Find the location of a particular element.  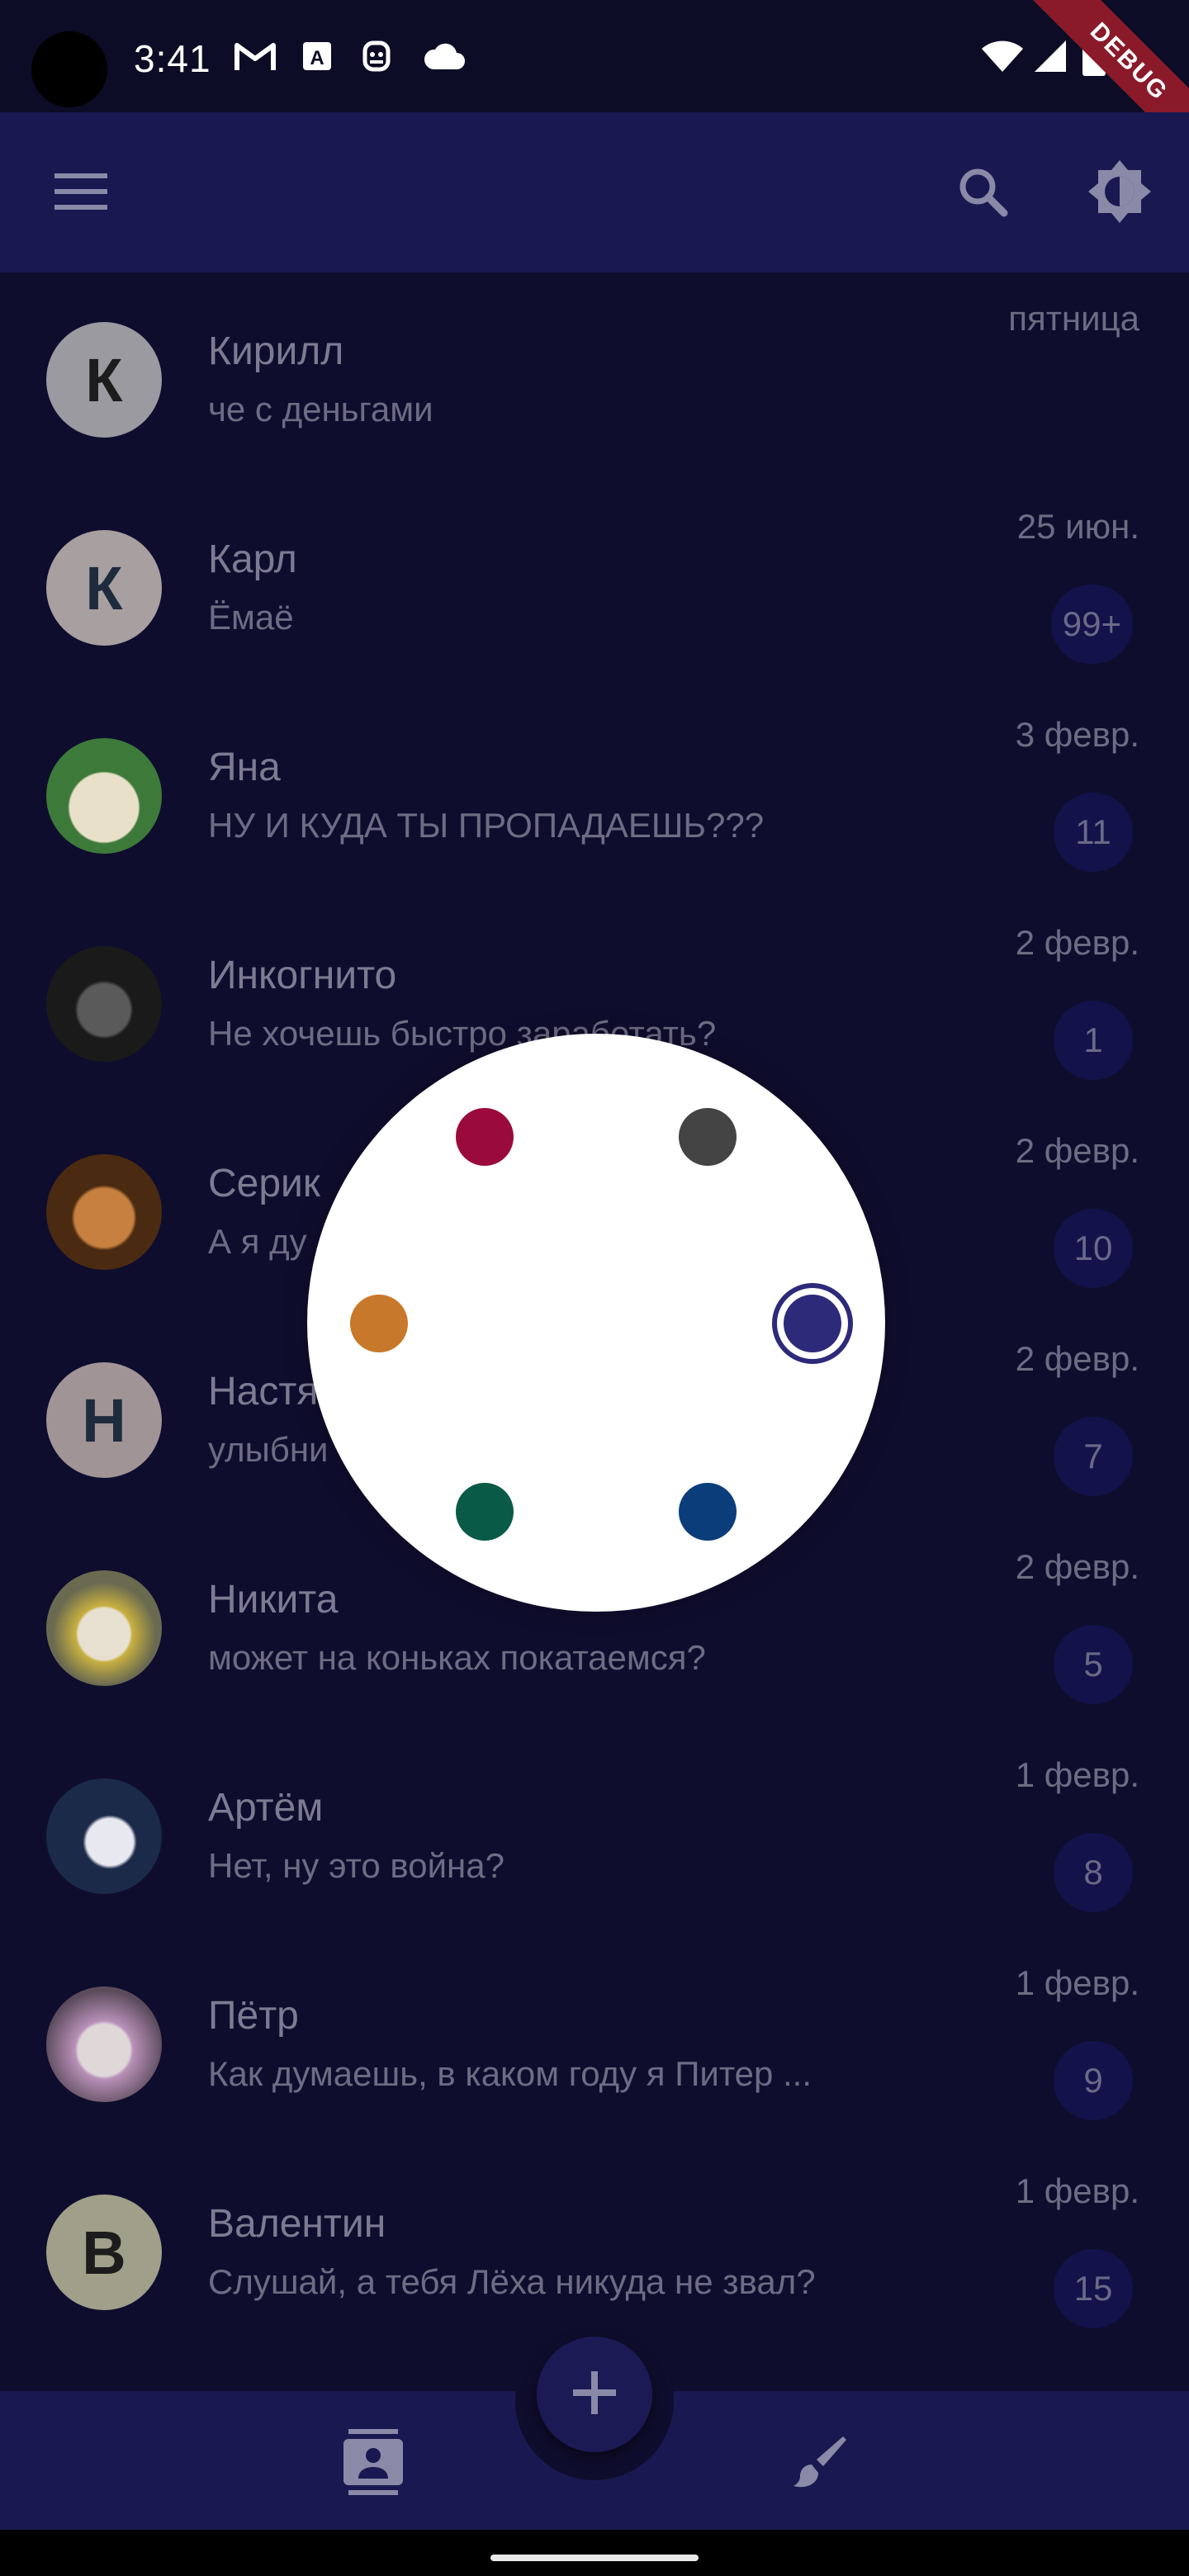

unread-badge: 10 is located at coordinates (1093, 1248).